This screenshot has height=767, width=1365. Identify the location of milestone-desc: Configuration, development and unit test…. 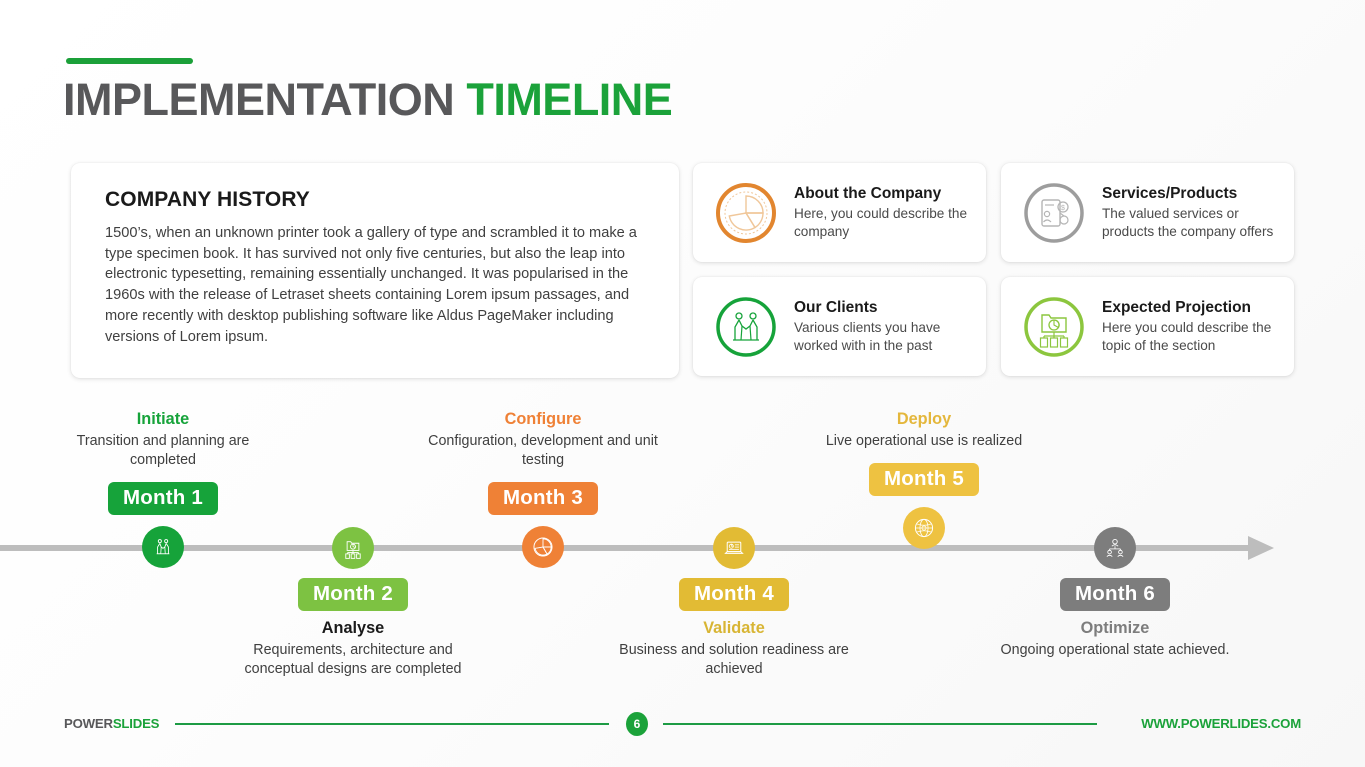
(543, 450).